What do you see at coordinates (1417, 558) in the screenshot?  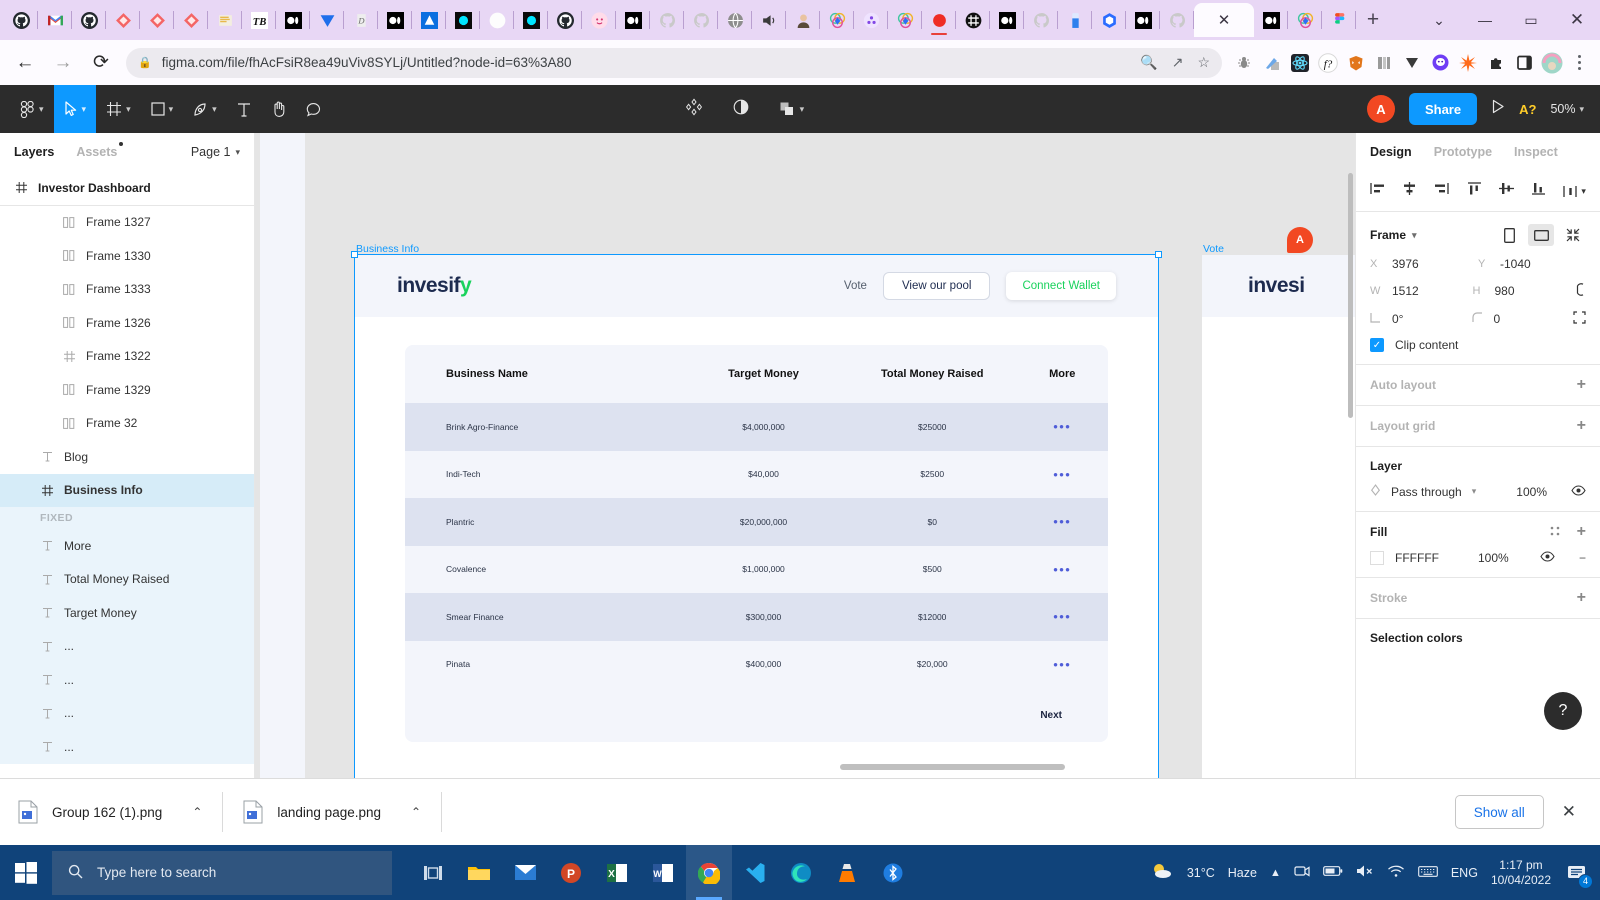 I see `fill-hex-value: FFFFFF` at bounding box center [1417, 558].